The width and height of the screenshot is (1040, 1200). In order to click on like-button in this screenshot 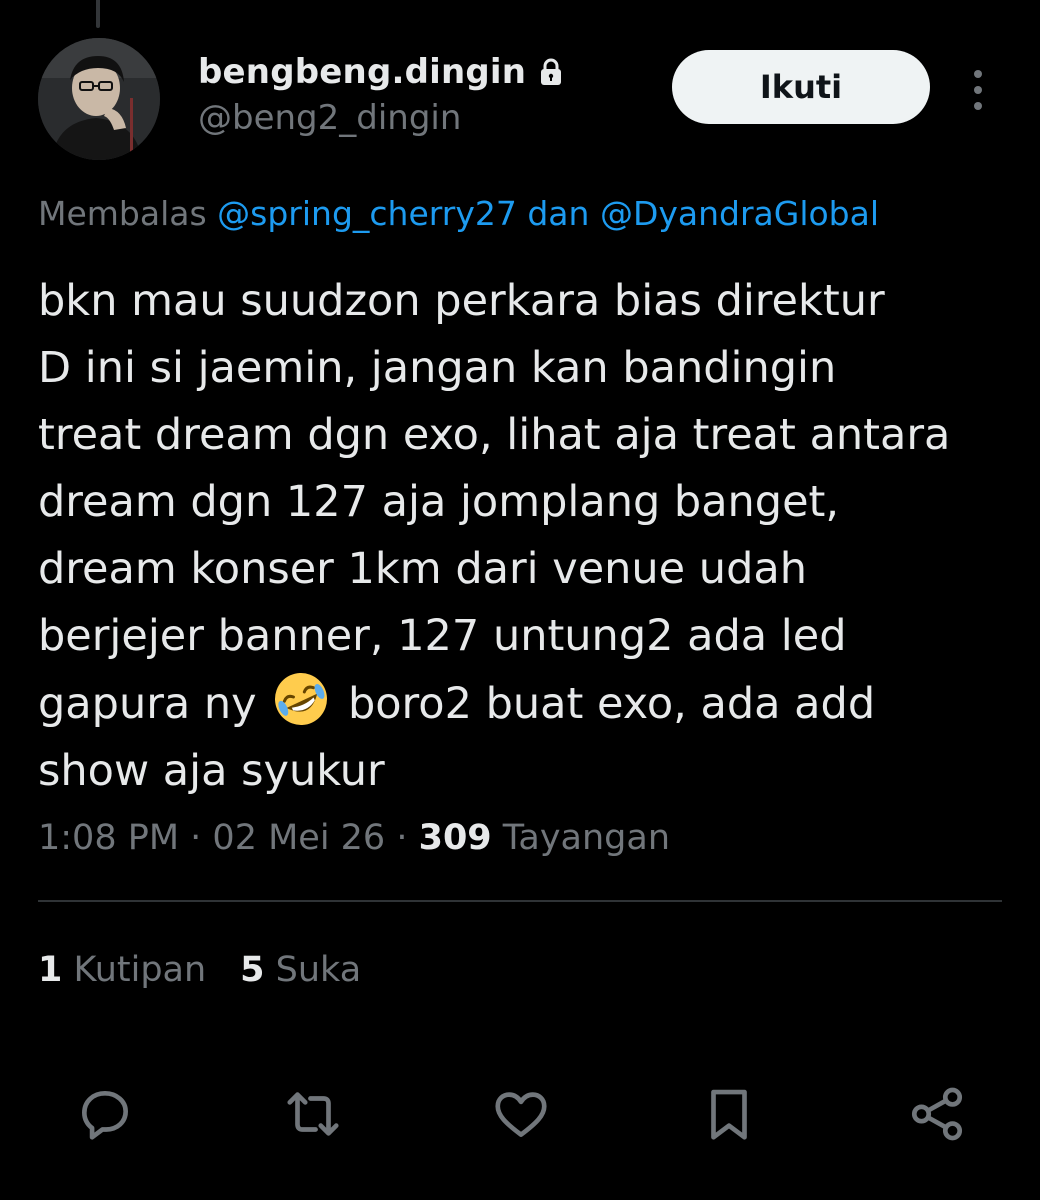, I will do `click(521, 1114)`.